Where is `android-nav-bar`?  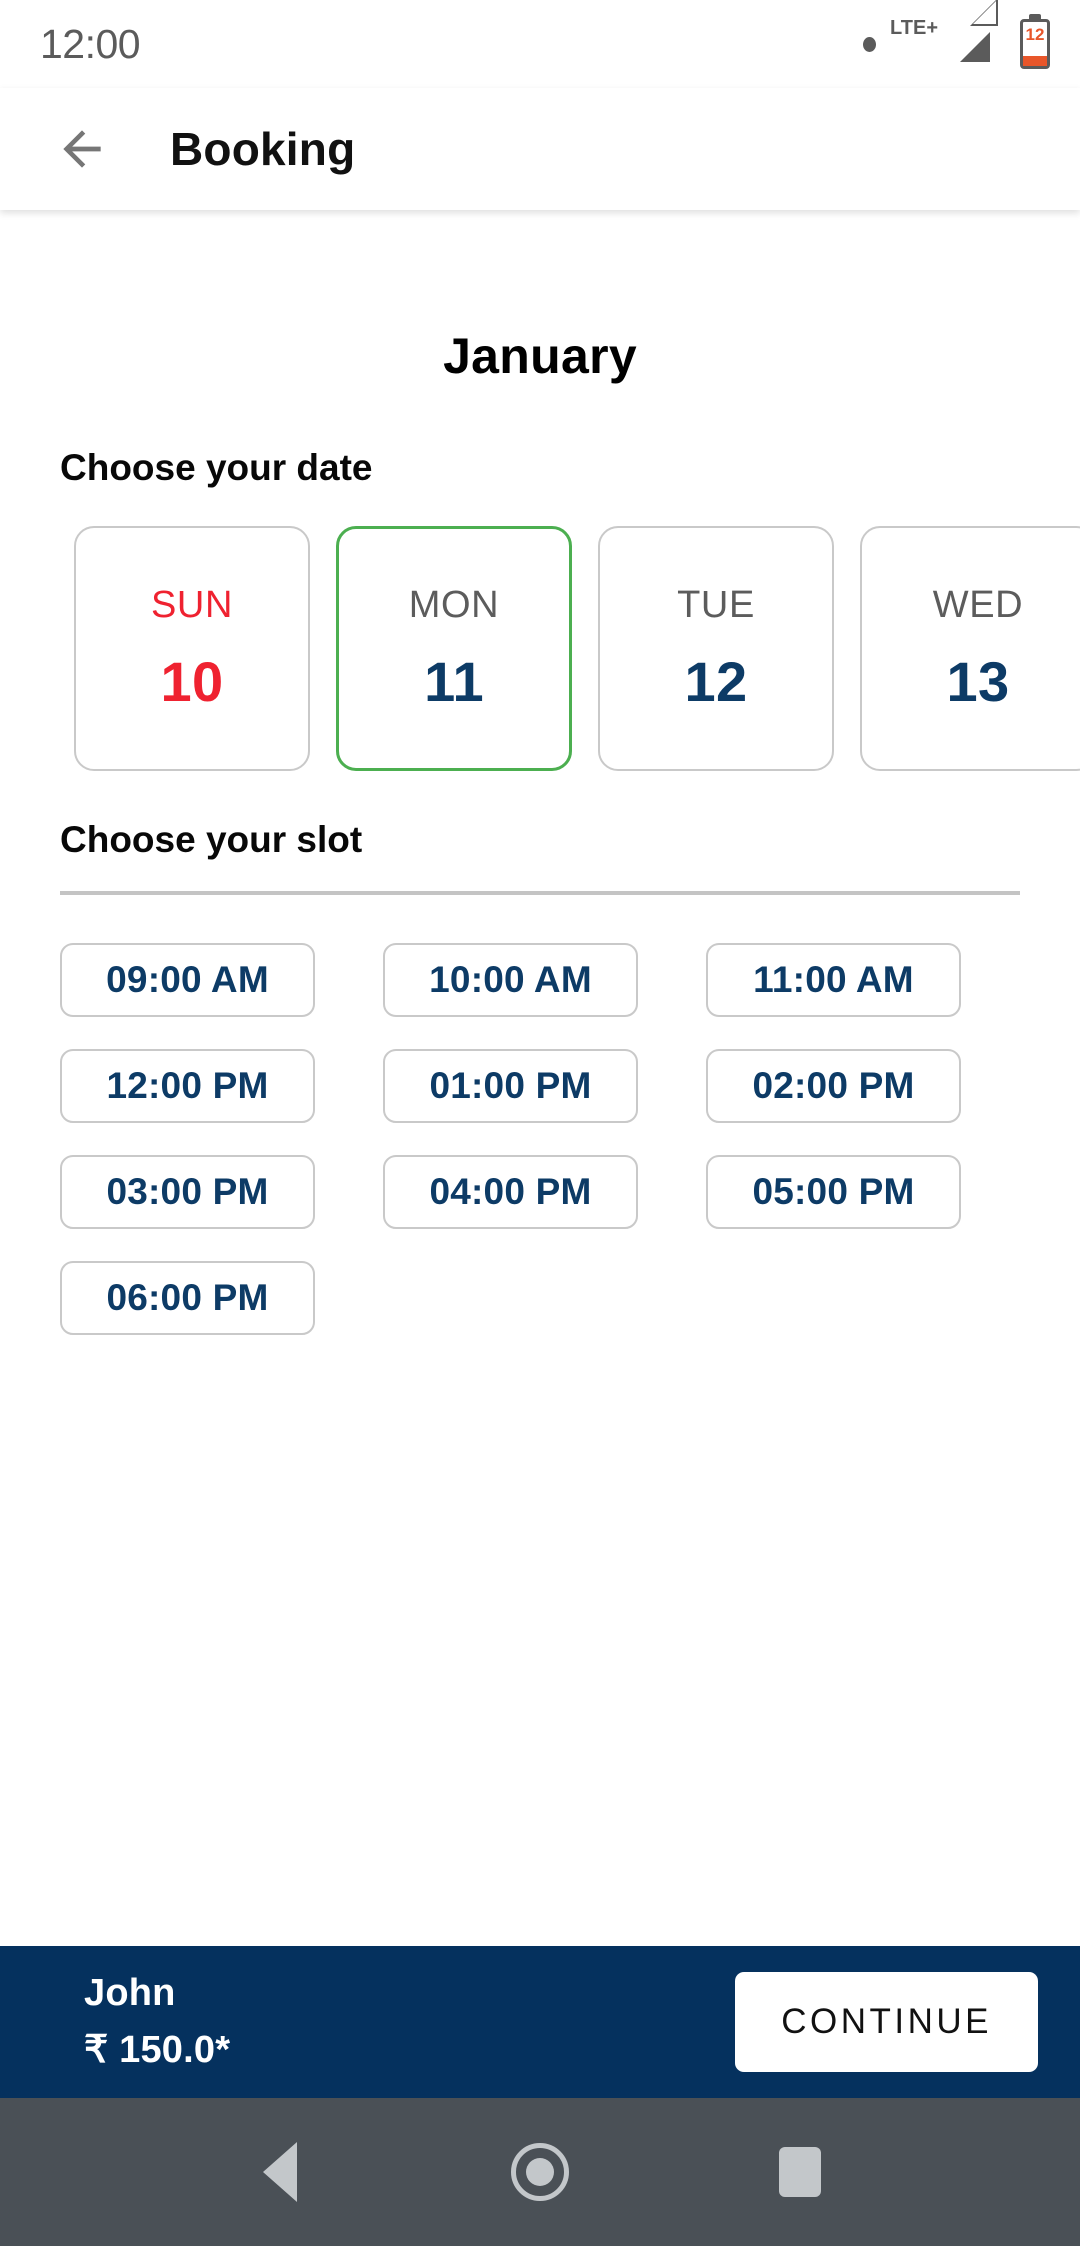
android-nav-bar is located at coordinates (540, 2172).